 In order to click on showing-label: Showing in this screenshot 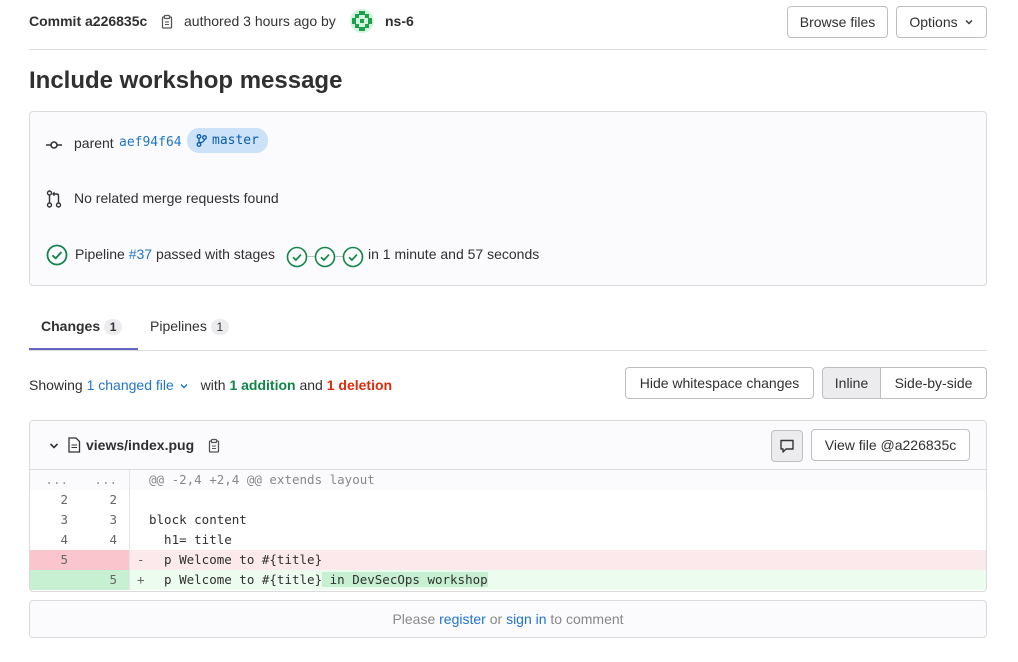, I will do `click(56, 385)`.